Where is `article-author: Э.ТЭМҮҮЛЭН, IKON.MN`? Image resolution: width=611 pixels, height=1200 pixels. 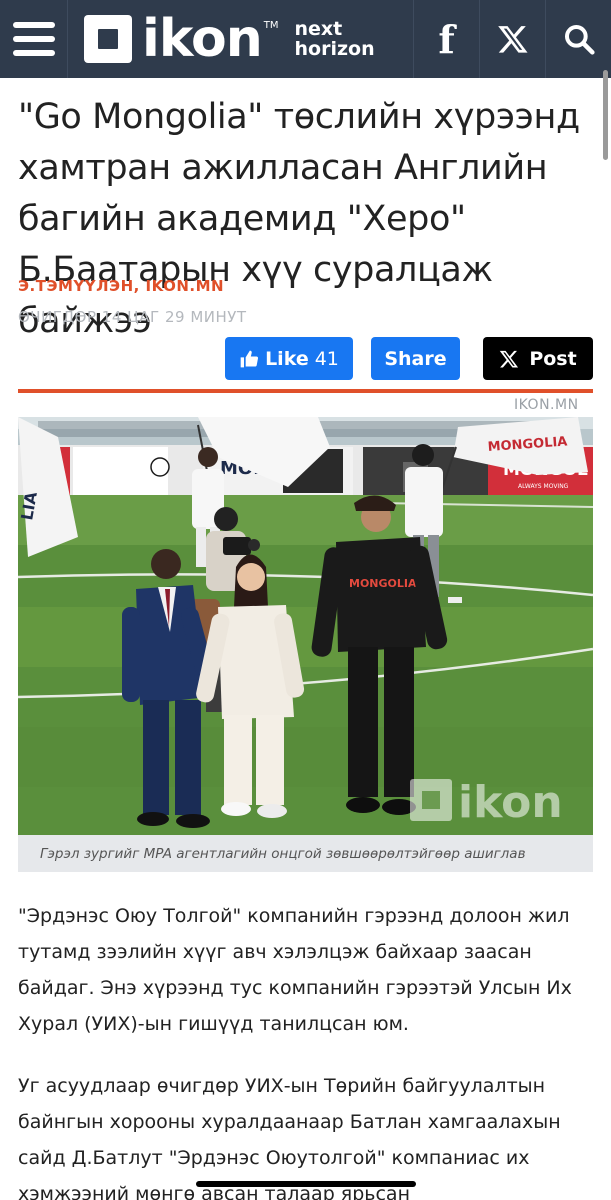
article-author: Э.ТЭМҮҮЛЭН, IKON.MN is located at coordinates (121, 286).